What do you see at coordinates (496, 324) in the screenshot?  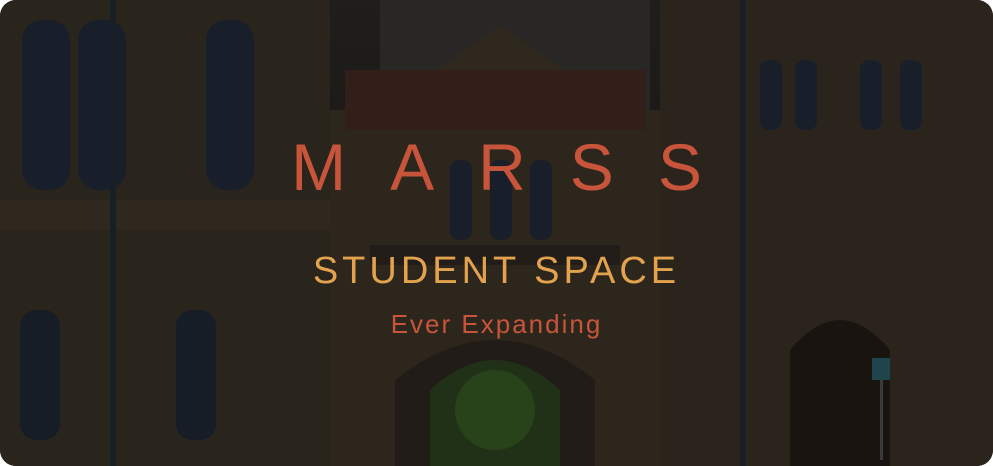 I see `hero-tagline: Ever Expanding` at bounding box center [496, 324].